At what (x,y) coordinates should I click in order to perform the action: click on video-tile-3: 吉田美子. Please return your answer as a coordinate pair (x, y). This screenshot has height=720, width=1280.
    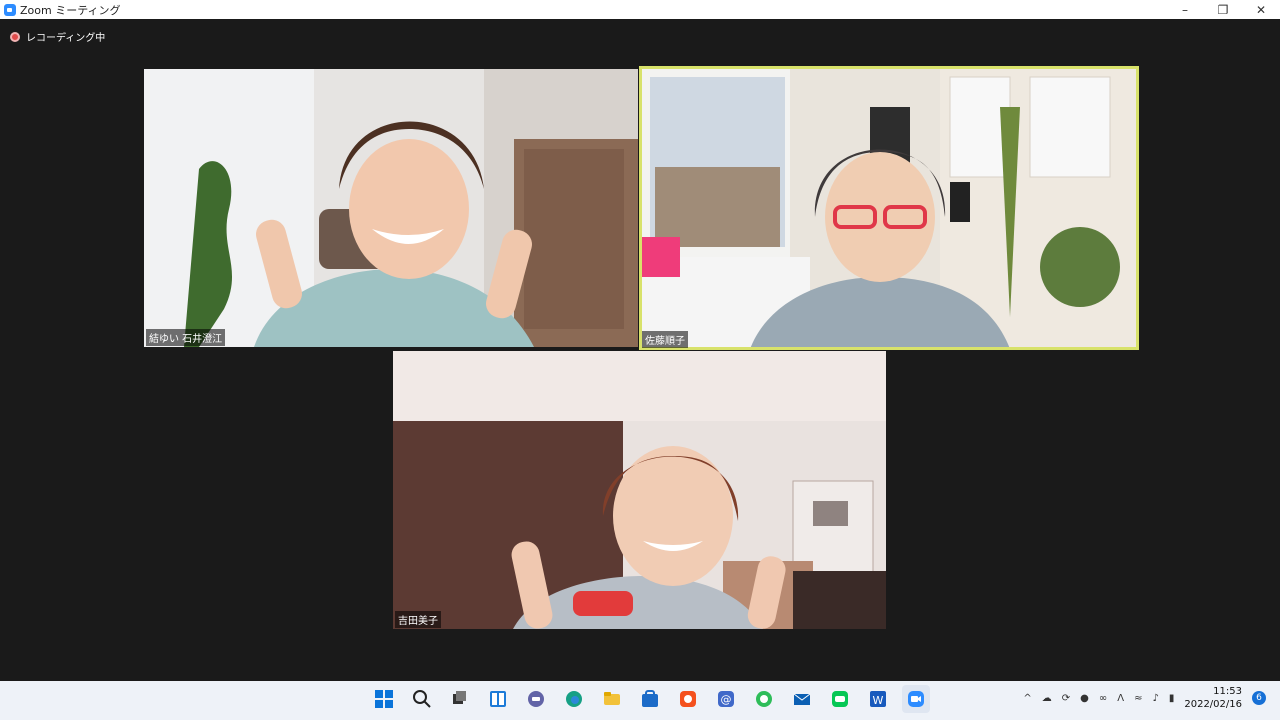
    Looking at the image, I should click on (639, 490).